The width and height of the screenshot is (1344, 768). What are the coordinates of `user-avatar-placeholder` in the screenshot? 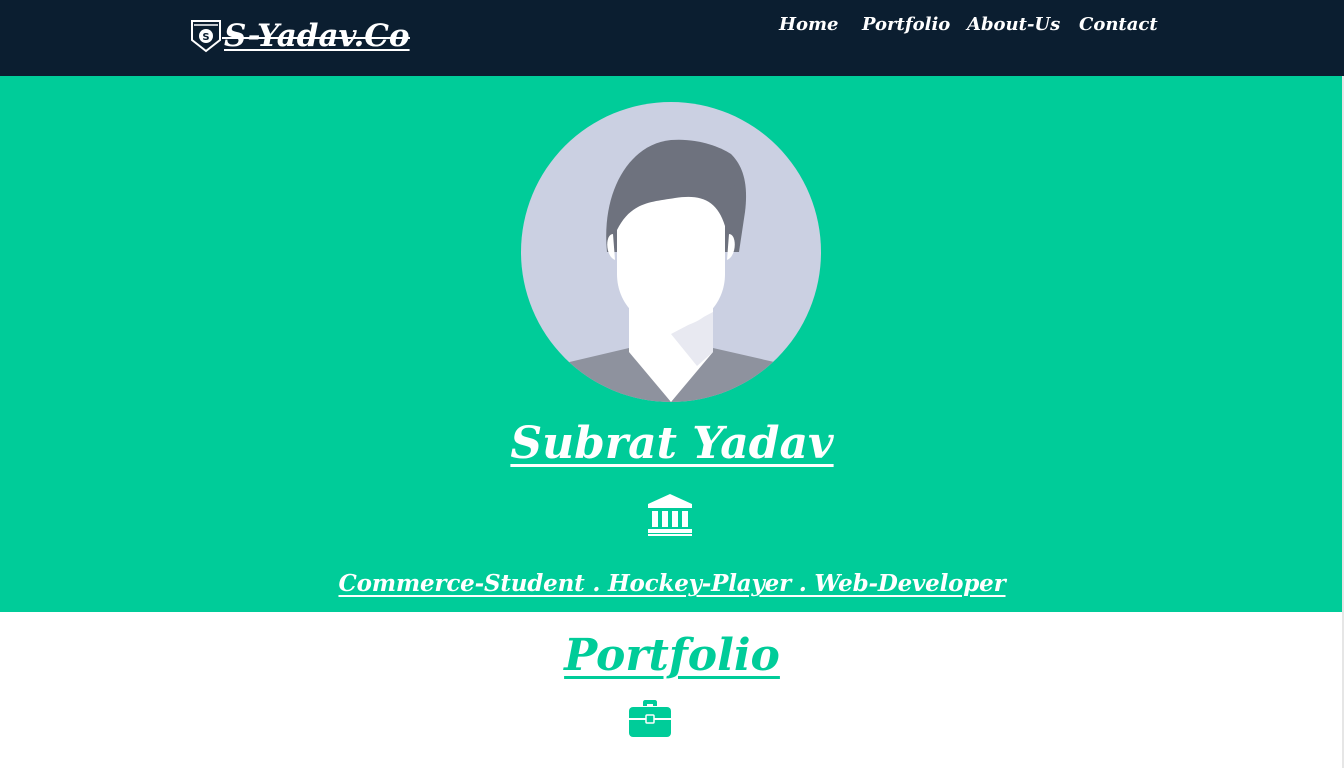 It's located at (671, 252).